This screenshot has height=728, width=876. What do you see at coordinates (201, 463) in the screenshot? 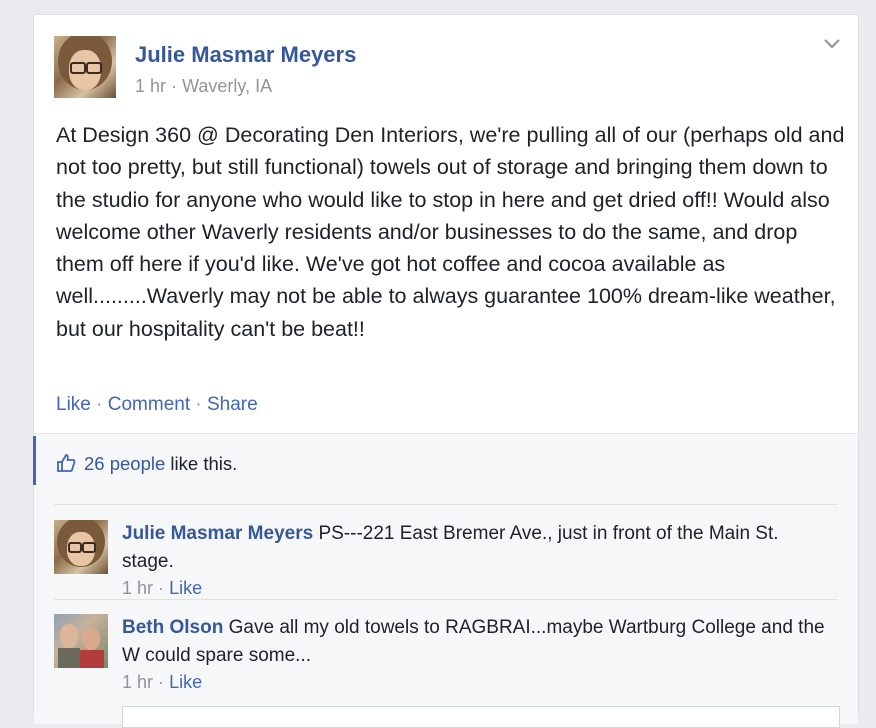
I see `likes-suffix: like this.` at bounding box center [201, 463].